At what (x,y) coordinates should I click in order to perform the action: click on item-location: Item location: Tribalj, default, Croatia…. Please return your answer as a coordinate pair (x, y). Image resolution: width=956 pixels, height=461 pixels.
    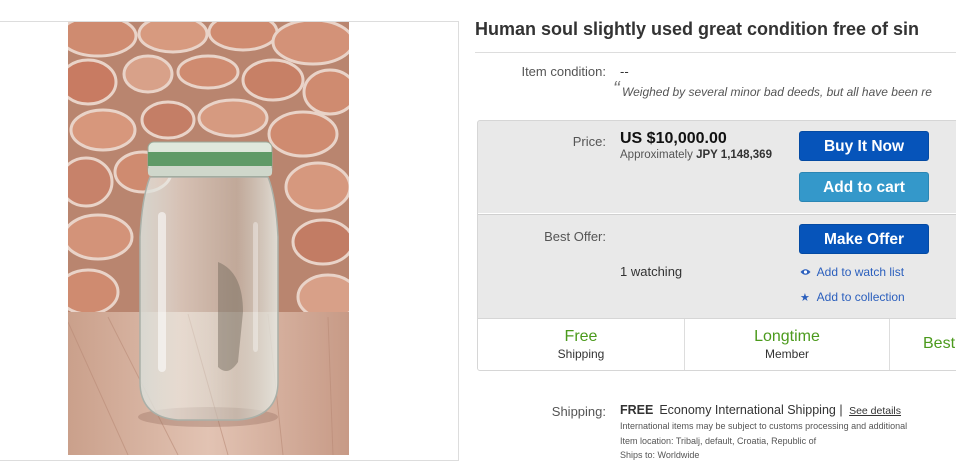
    Looking at the image, I should click on (718, 441).